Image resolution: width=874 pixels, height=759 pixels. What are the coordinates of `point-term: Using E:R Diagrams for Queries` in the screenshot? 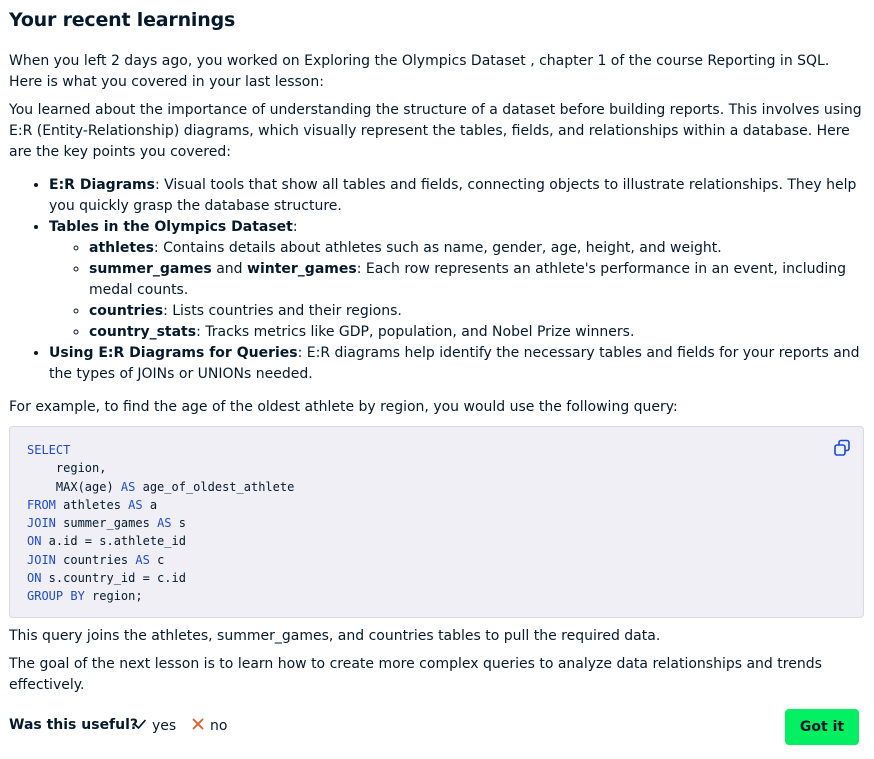 It's located at (173, 353).